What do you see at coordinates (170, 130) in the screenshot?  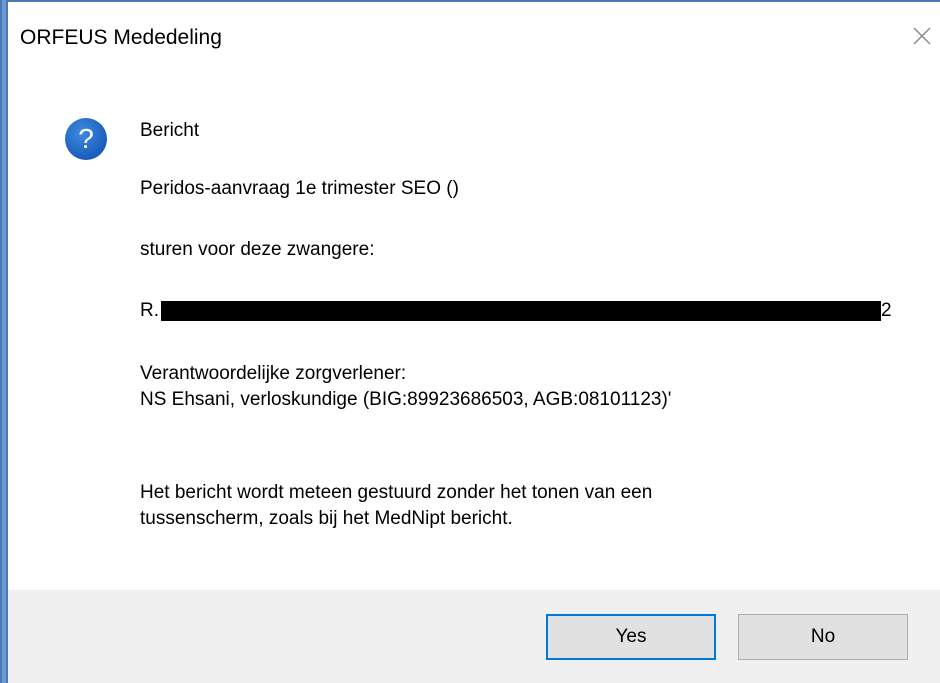 I see `message-heading: Bericht` at bounding box center [170, 130].